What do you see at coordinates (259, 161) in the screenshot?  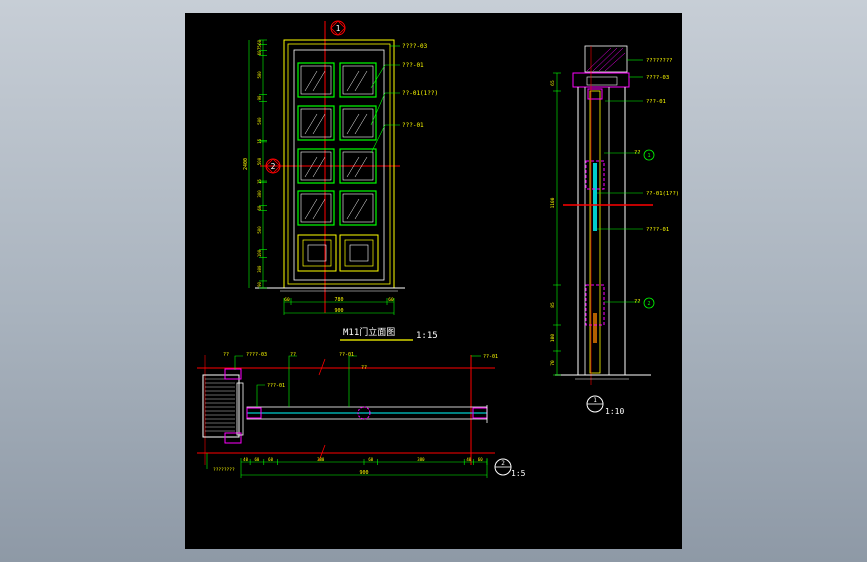 I see `elev-dim-left-8: 500` at bounding box center [259, 161].